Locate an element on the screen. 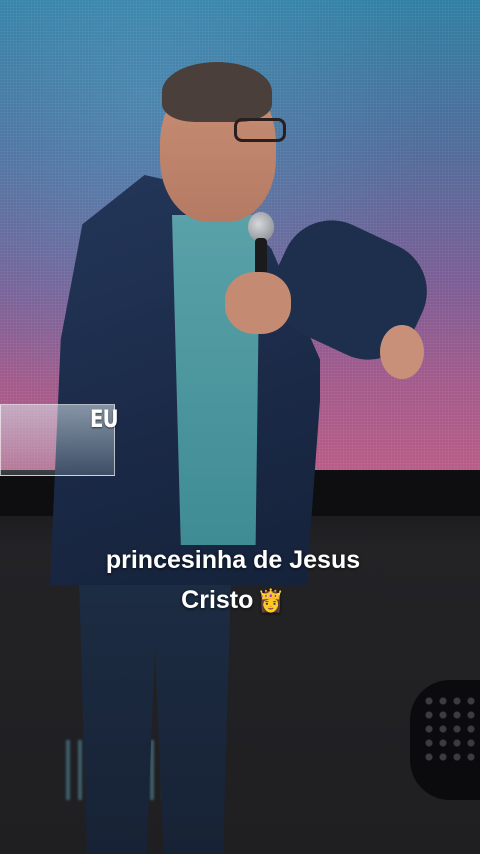 The image size is (480, 854). caption-line-2: Cristo 👸 is located at coordinates (233, 601).